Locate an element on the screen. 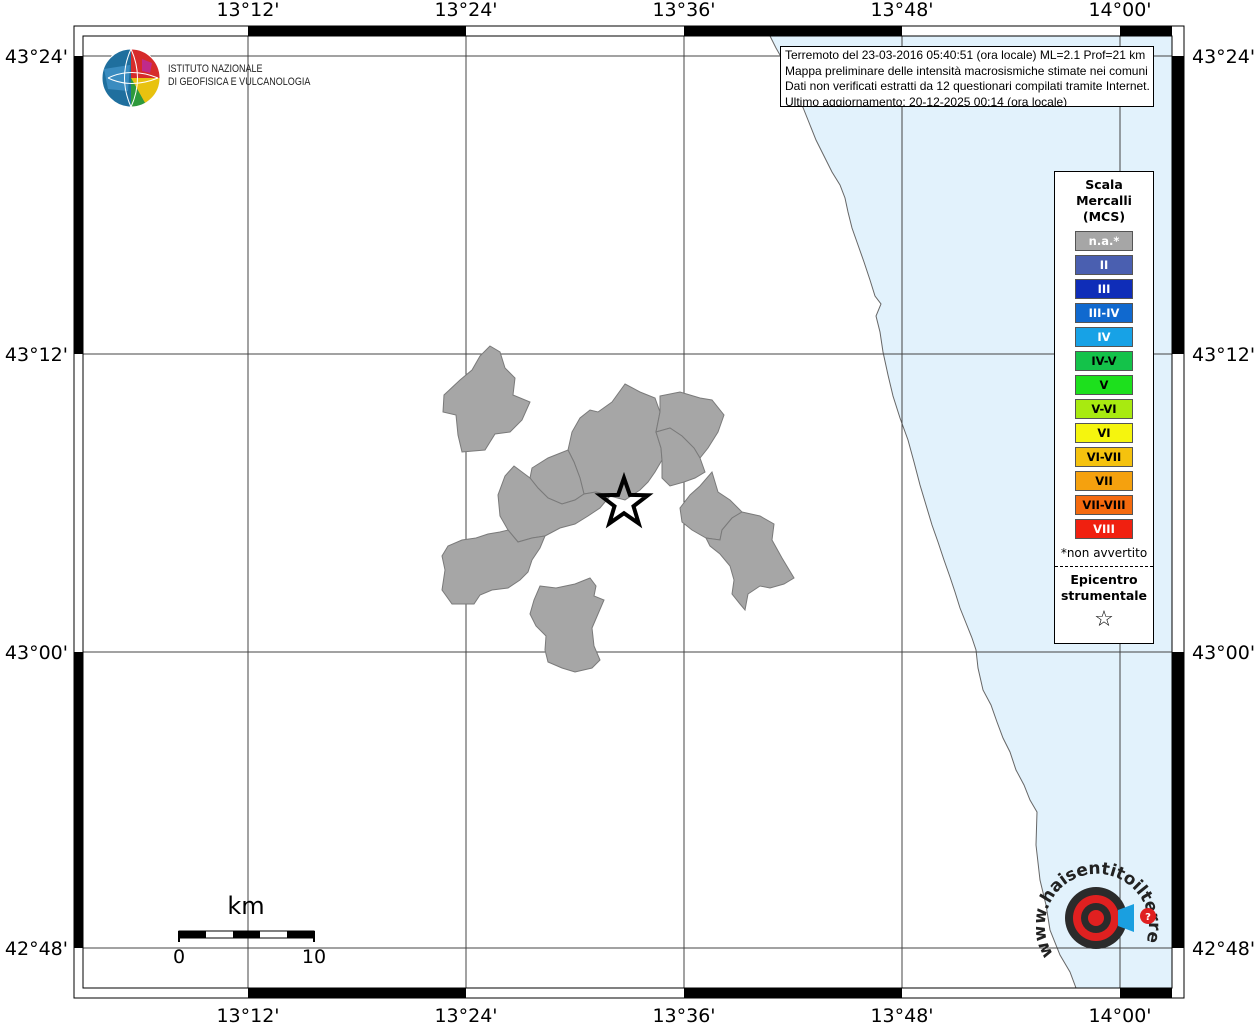 Image resolution: width=1256 pixels, height=1024 pixels. legend-swatch: IV is located at coordinates (1104, 337).